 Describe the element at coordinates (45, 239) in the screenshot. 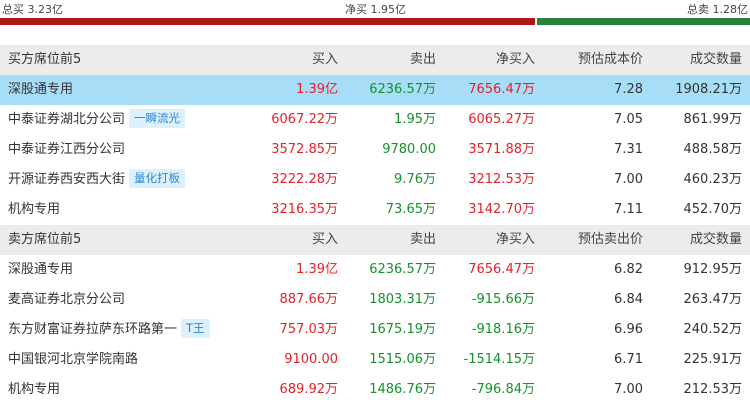

I see `header-seat: 卖方席位前5` at that location.